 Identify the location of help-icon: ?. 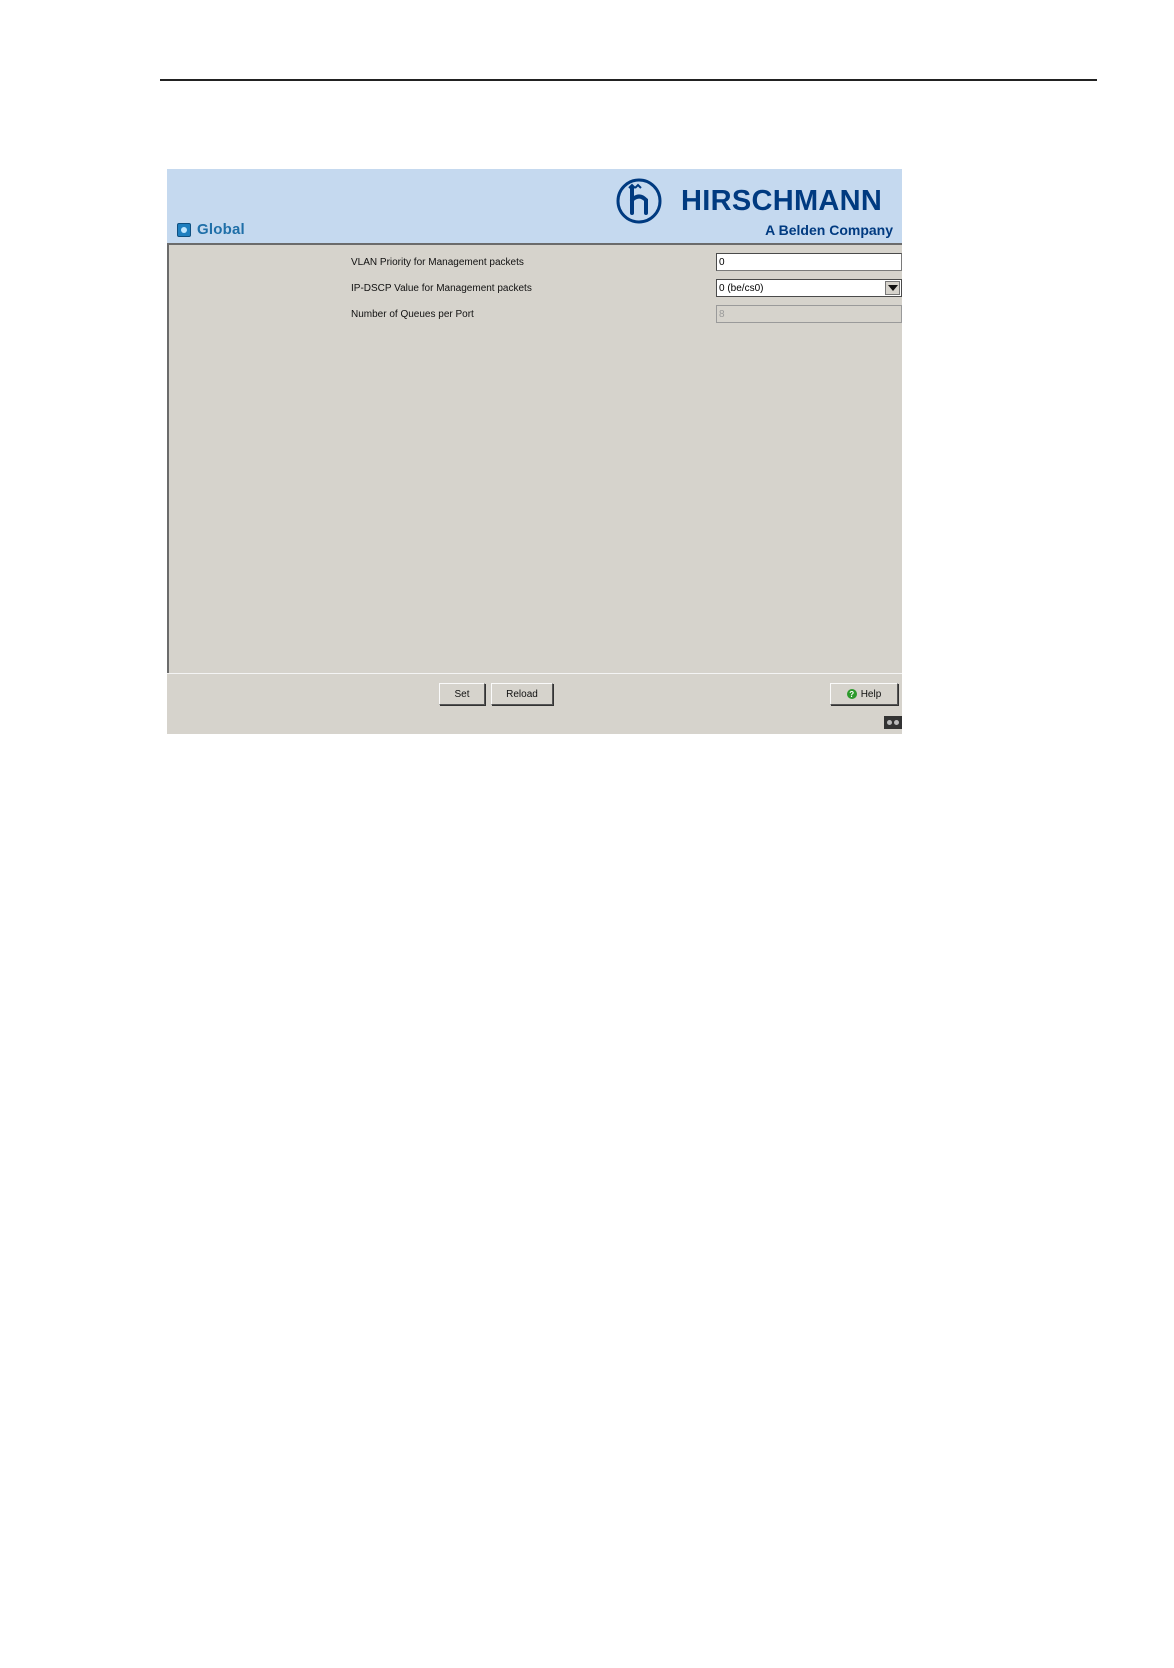
(851, 694).